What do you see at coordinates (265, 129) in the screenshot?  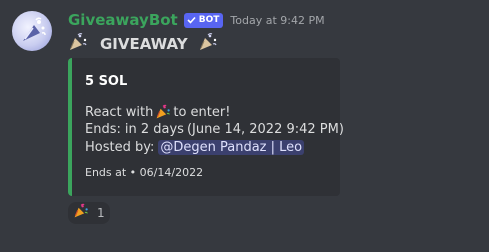 I see `ends-absolute: June 14, 2022 9:42 PM` at bounding box center [265, 129].